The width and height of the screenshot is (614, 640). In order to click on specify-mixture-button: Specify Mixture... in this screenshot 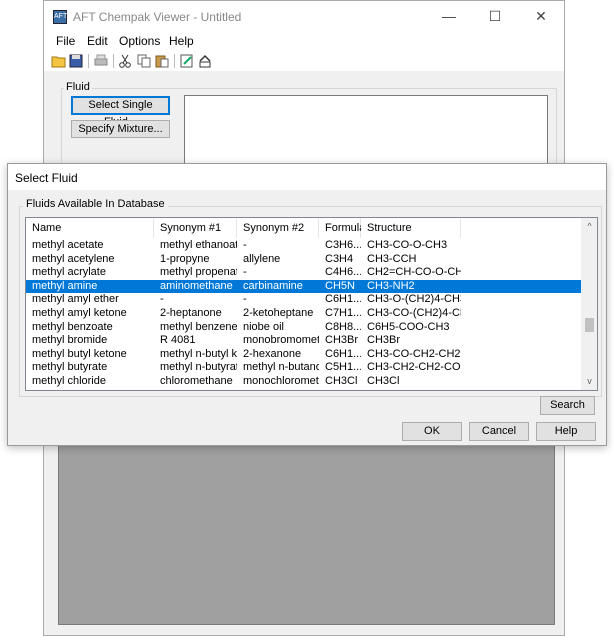, I will do `click(120, 129)`.